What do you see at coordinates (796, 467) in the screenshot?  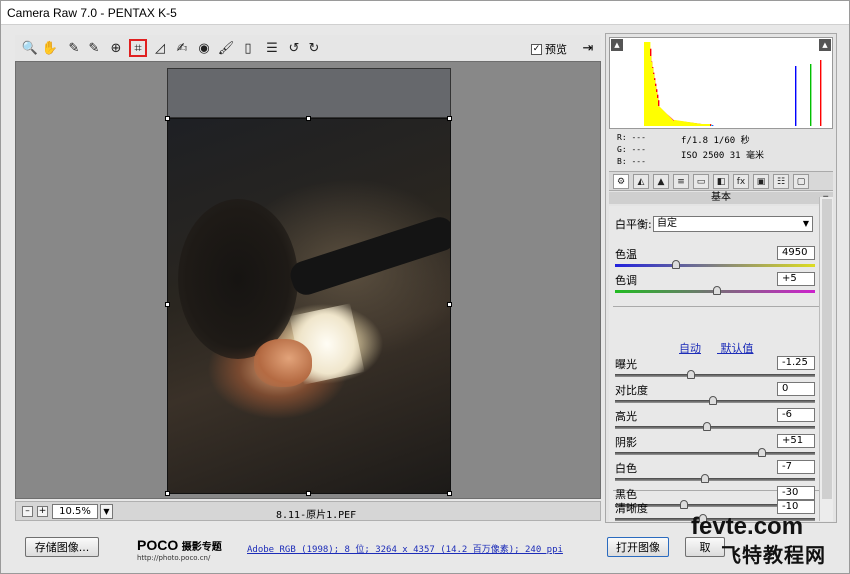 I see `slider-value-field: -7` at bounding box center [796, 467].